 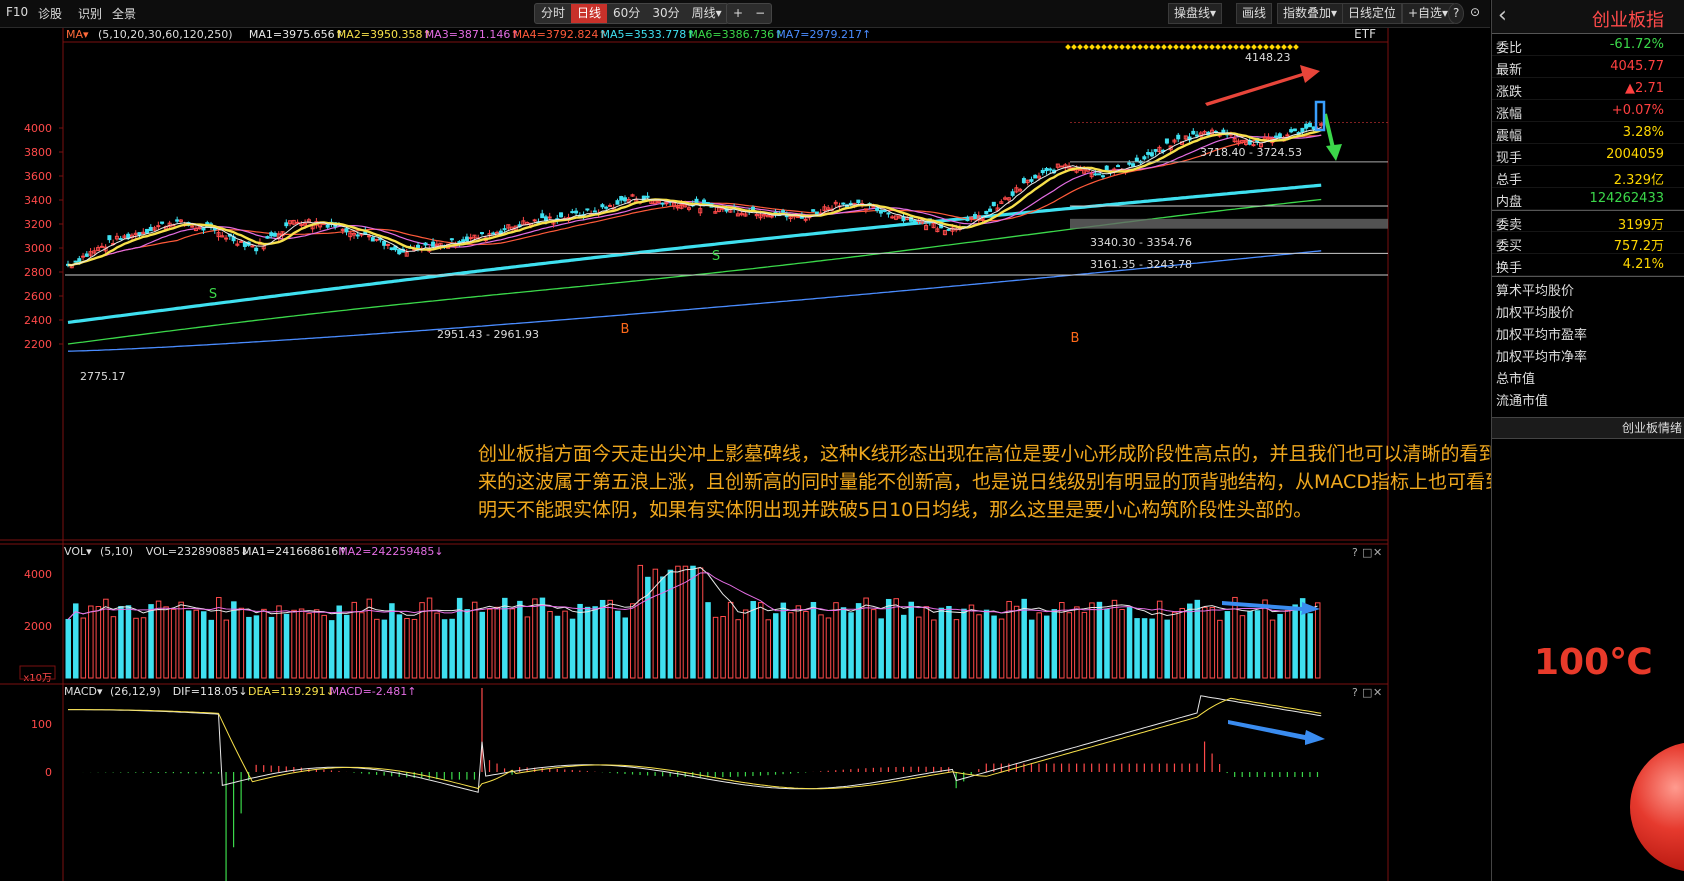 I want to click on quote-label: 委比, so click(x=1509, y=48).